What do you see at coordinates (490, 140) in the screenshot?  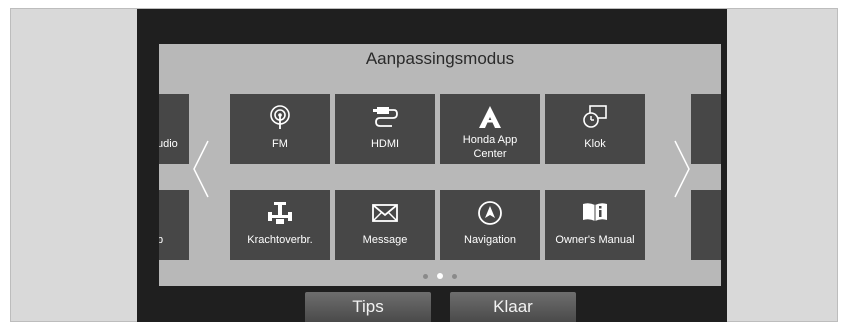 I see `tile-label-line1: Honda App` at bounding box center [490, 140].